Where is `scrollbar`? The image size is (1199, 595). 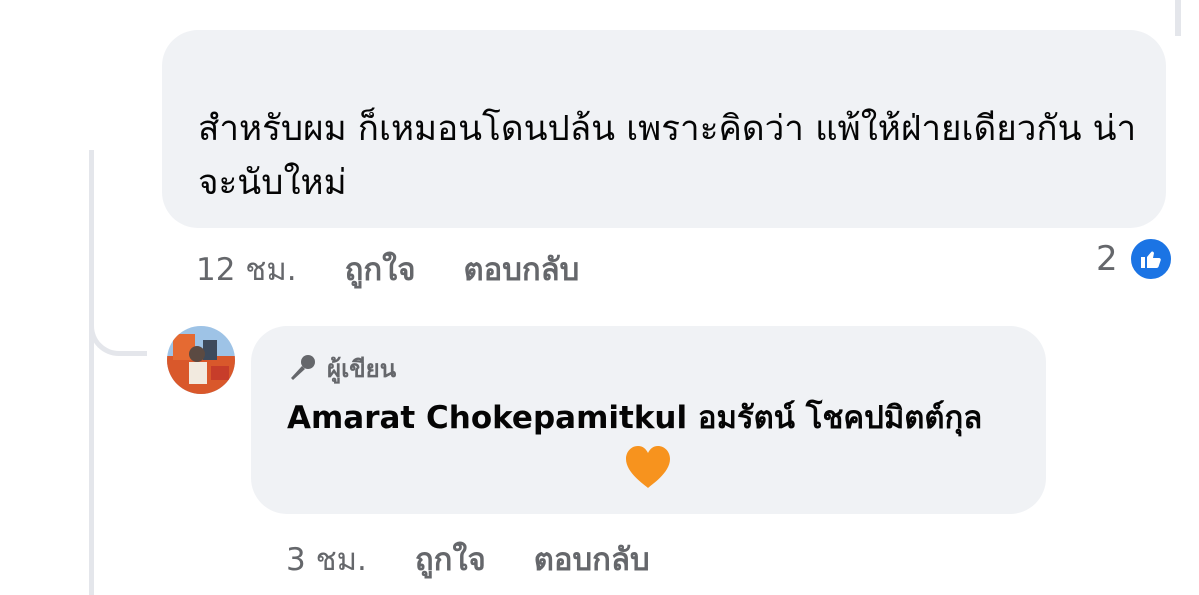 scrollbar is located at coordinates (1178, 18).